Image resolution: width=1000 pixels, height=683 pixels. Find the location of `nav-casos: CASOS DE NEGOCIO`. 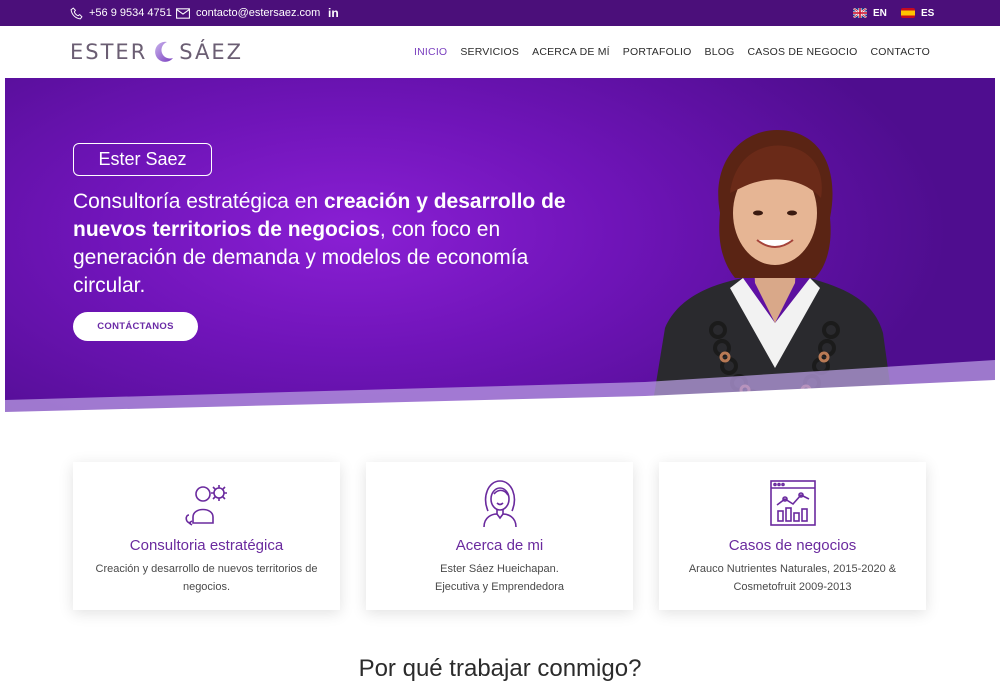

nav-casos: CASOS DE NEGOCIO is located at coordinates (802, 52).